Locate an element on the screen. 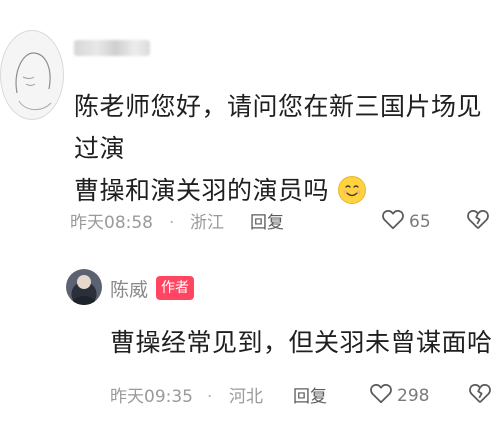 Image resolution: width=500 pixels, height=440 pixels. comment-text-line-1: 陈老师您好，请问您在新三国片场见过演 is located at coordinates (278, 127).